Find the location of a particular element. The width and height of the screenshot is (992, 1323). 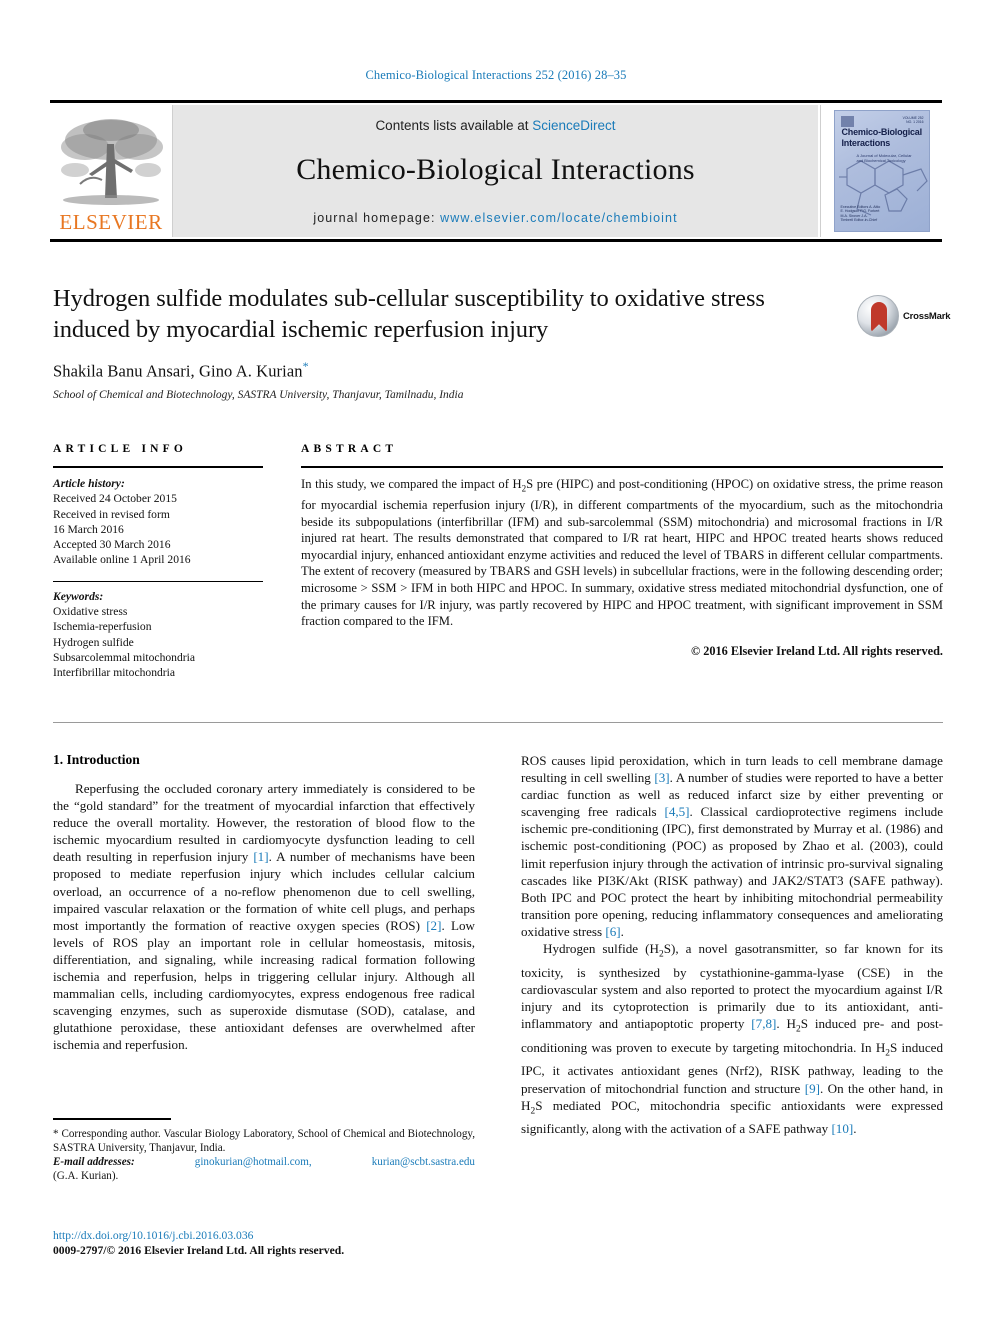

article-info-heading: ARTICLE INFO is located at coordinates (120, 449).